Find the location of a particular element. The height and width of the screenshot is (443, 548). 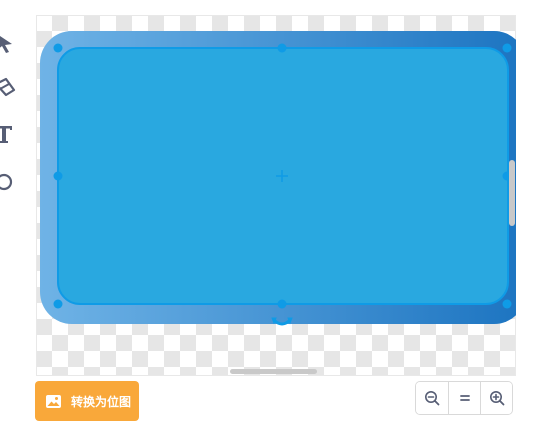

text-tool is located at coordinates (10, 134).